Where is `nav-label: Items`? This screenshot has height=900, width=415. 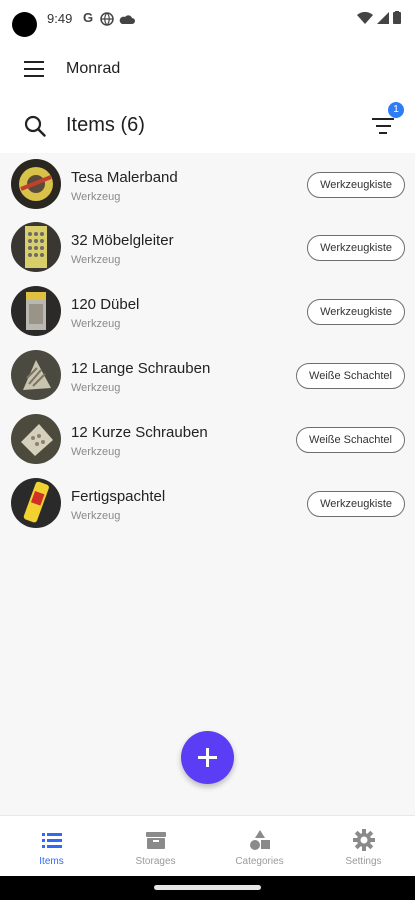
nav-label: Items is located at coordinates (51, 861).